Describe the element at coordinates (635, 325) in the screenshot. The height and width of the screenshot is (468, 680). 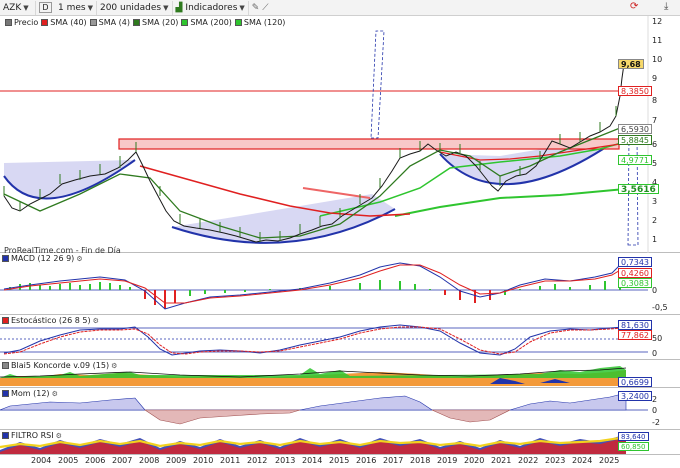
I see `stoch-value-1: 81,630` at that location.